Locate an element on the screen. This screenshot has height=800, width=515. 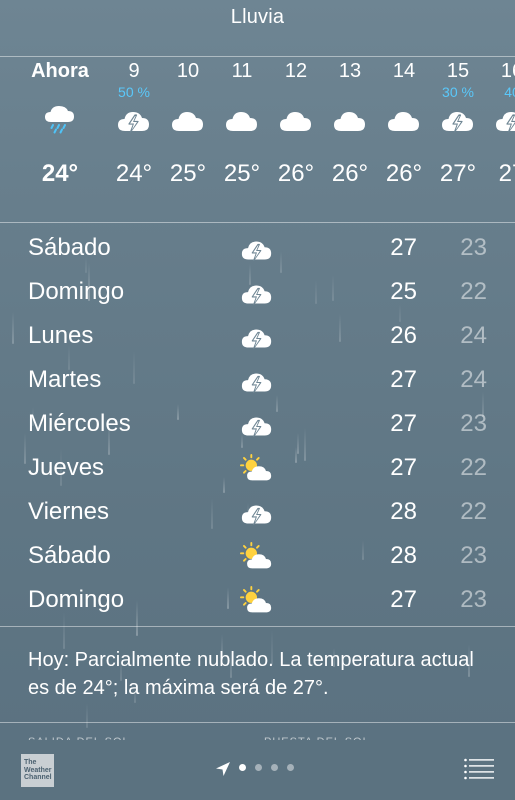
day-name: Martes is located at coordinates (65, 379).